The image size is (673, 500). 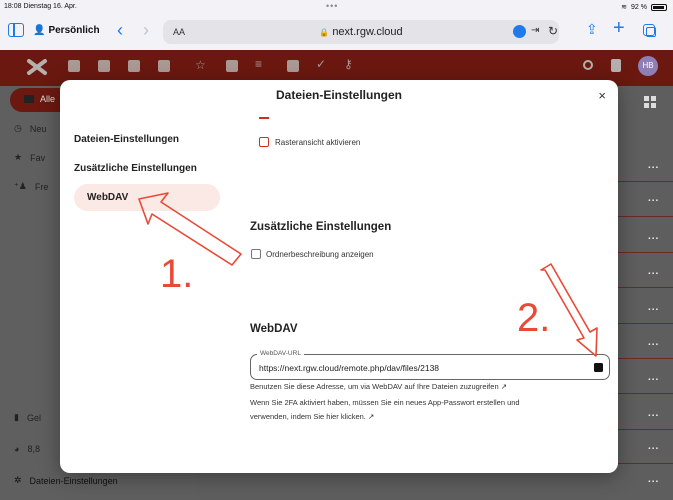 What do you see at coordinates (232, 66) in the screenshot?
I see `activity-app-icon` at bounding box center [232, 66].